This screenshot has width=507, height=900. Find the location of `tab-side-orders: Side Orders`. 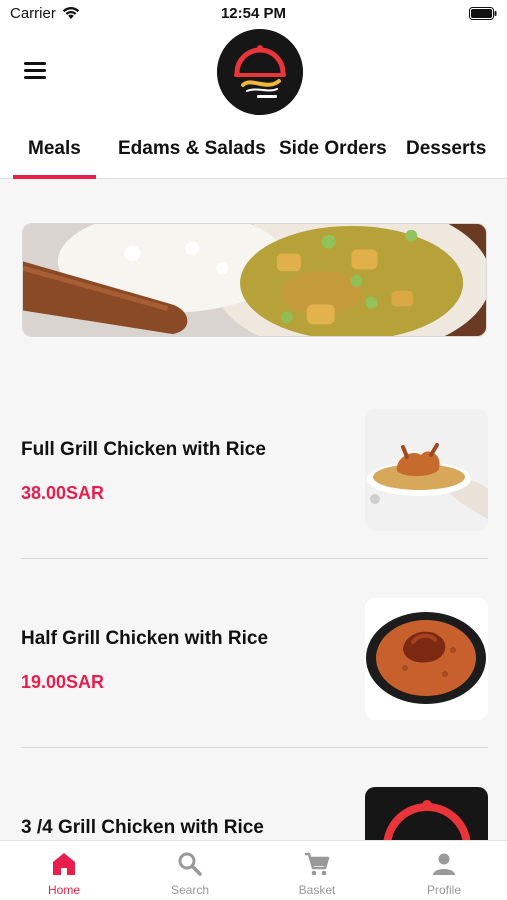

tab-side-orders: Side Orders is located at coordinates (333, 149).